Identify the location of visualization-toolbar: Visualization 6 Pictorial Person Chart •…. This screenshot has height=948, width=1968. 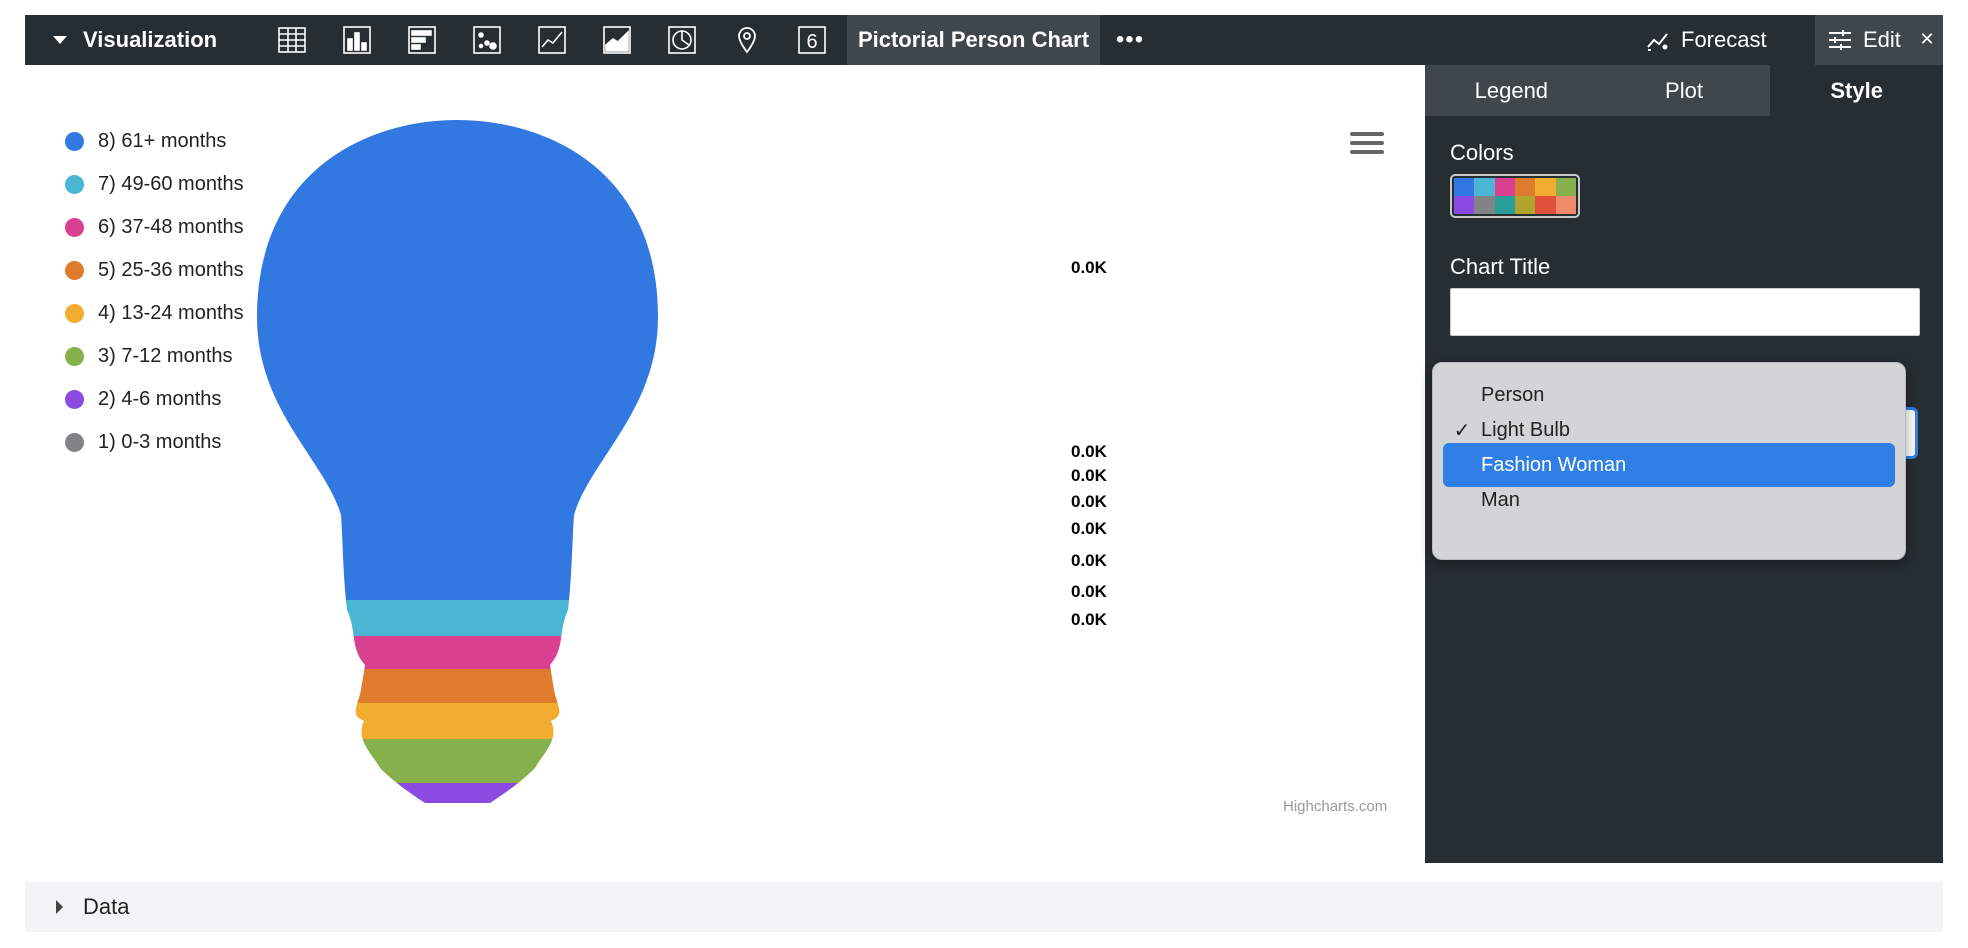
(984, 40).